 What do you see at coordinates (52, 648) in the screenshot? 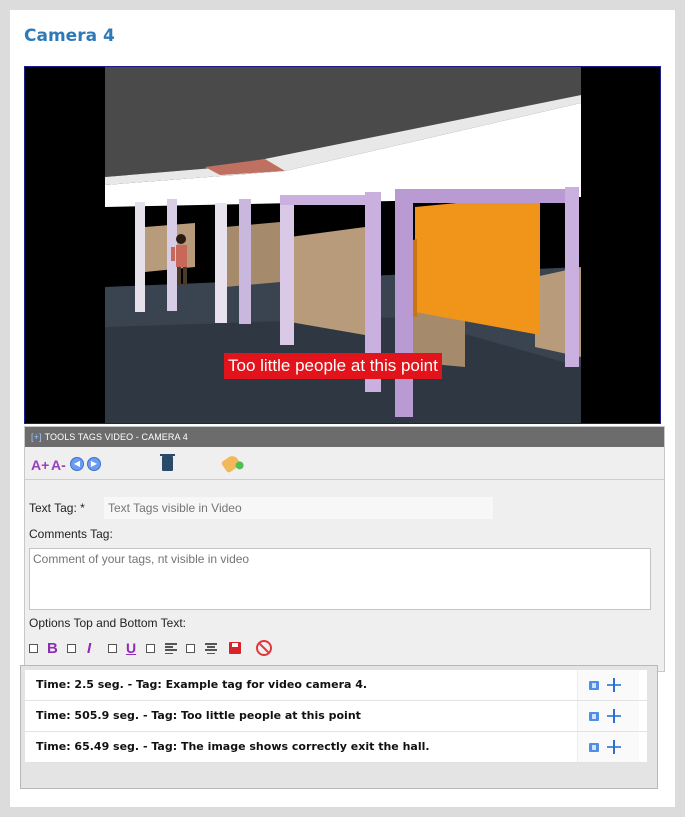
I see `bold-icon: B` at bounding box center [52, 648].